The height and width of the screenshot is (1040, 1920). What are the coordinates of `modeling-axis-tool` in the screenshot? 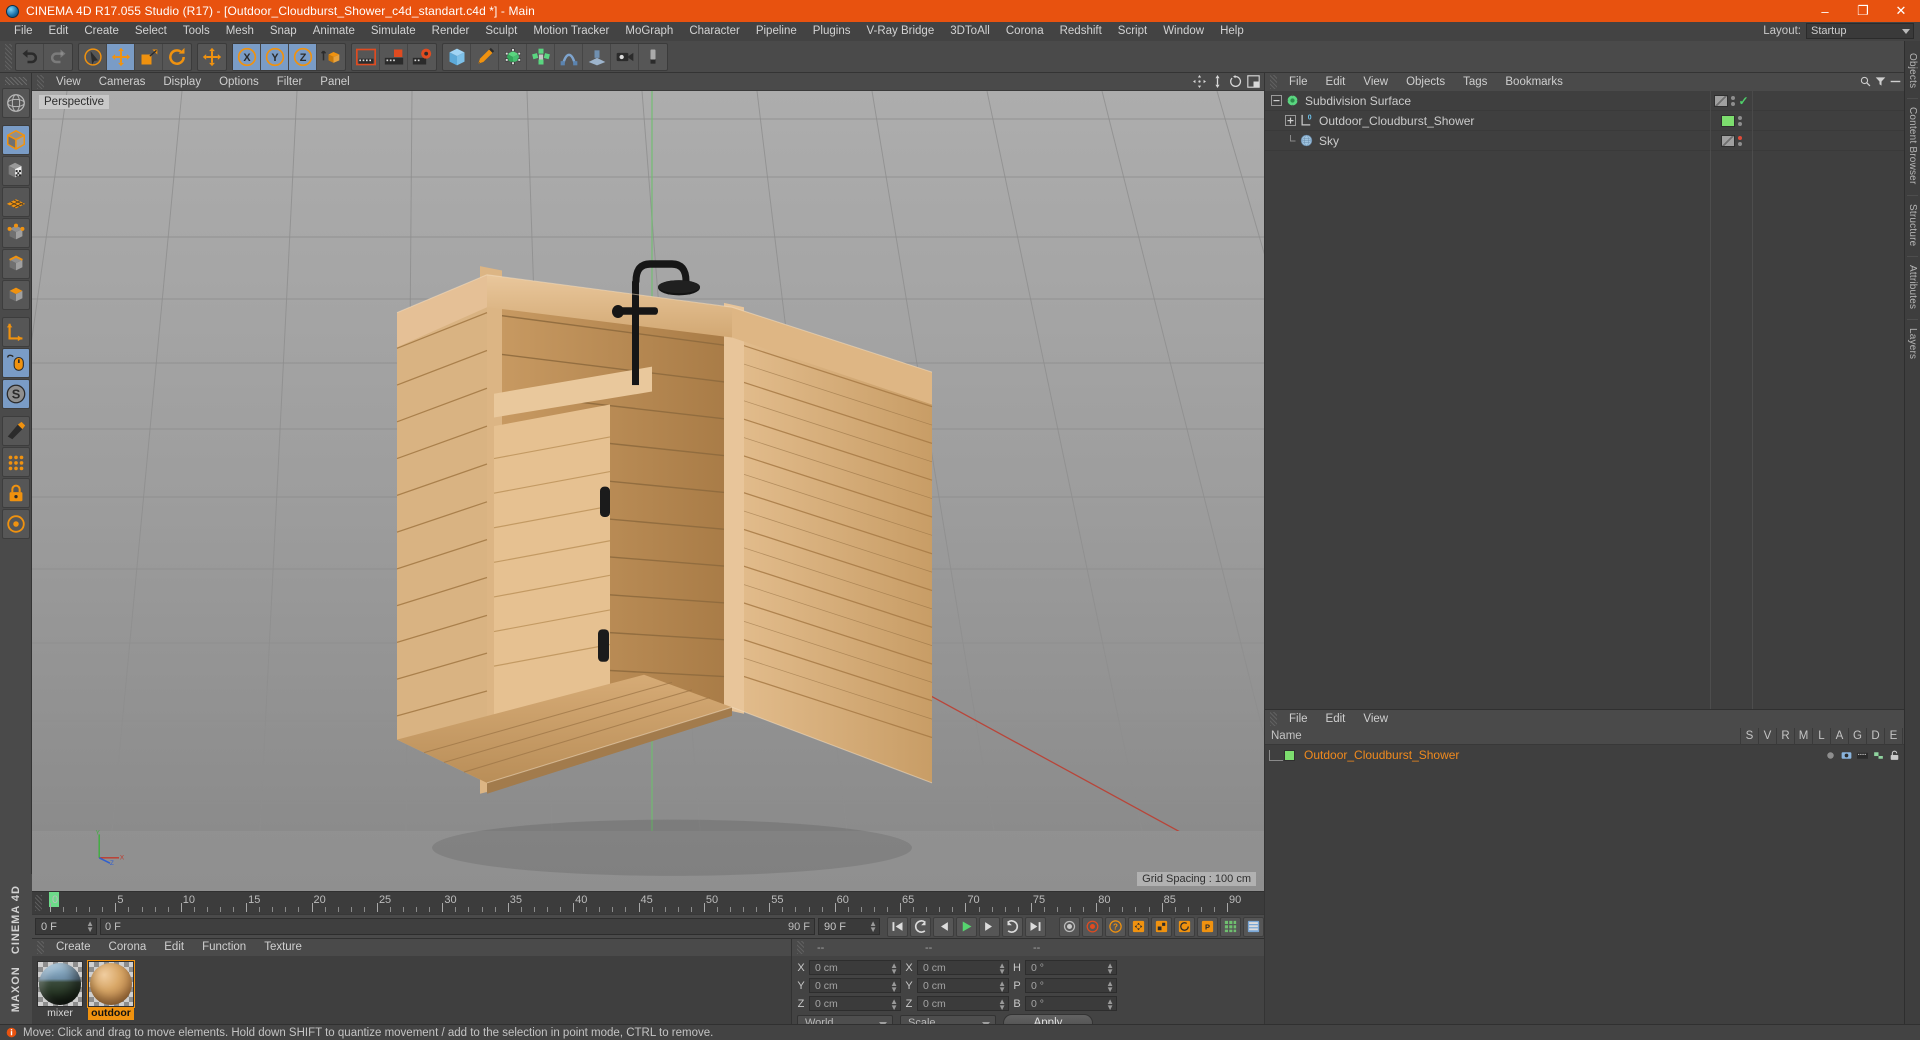 It's located at (15, 462).